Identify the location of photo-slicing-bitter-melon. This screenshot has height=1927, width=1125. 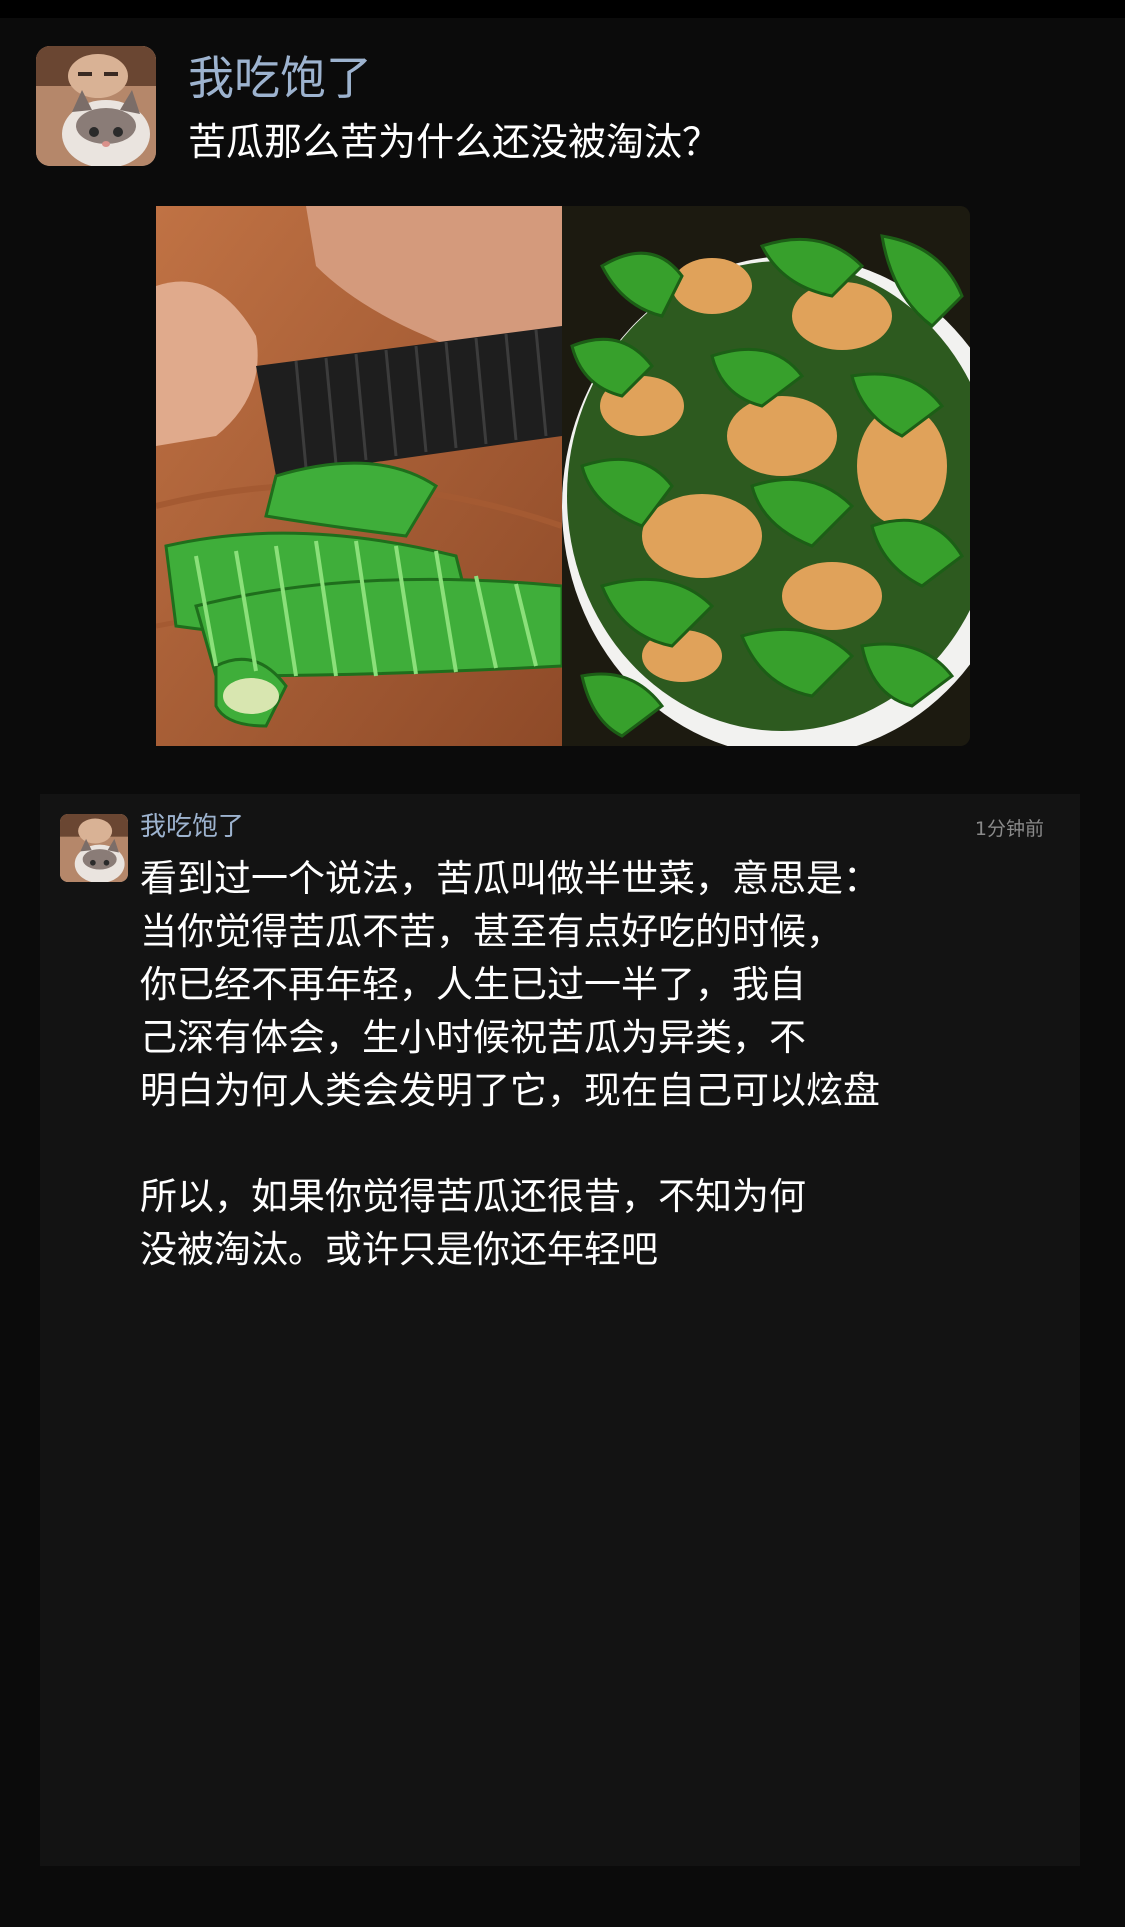
(359, 476).